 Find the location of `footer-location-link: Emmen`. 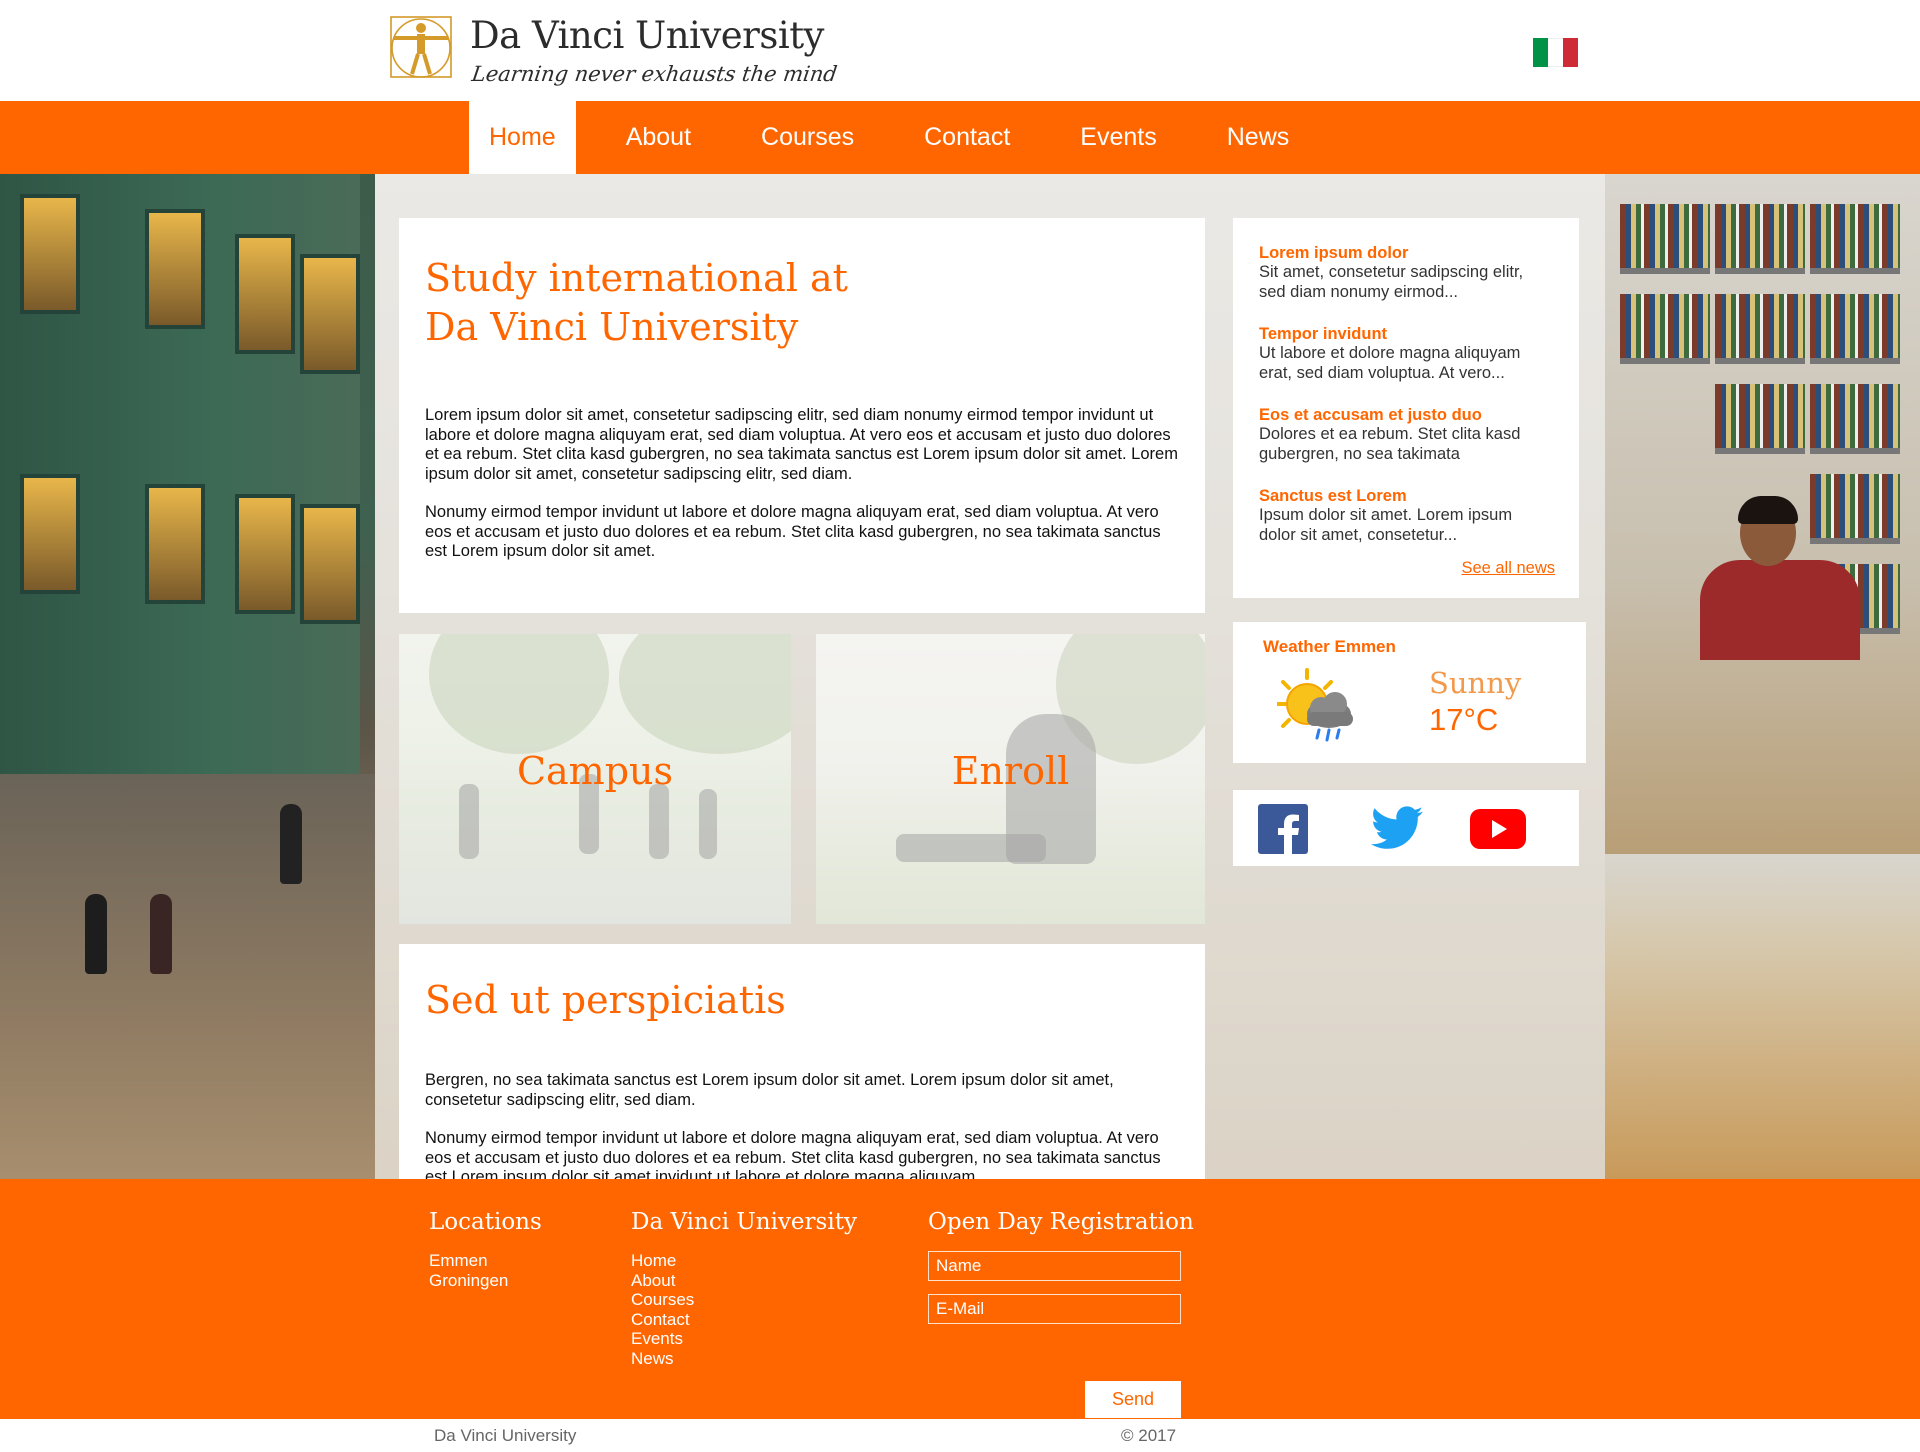

footer-location-link: Emmen is located at coordinates (485, 1261).